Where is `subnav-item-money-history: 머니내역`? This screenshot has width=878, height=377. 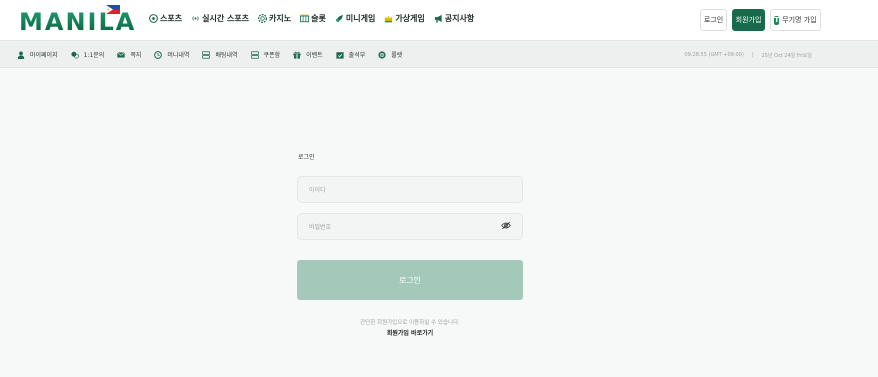 subnav-item-money-history: 머니내역 is located at coordinates (171, 54).